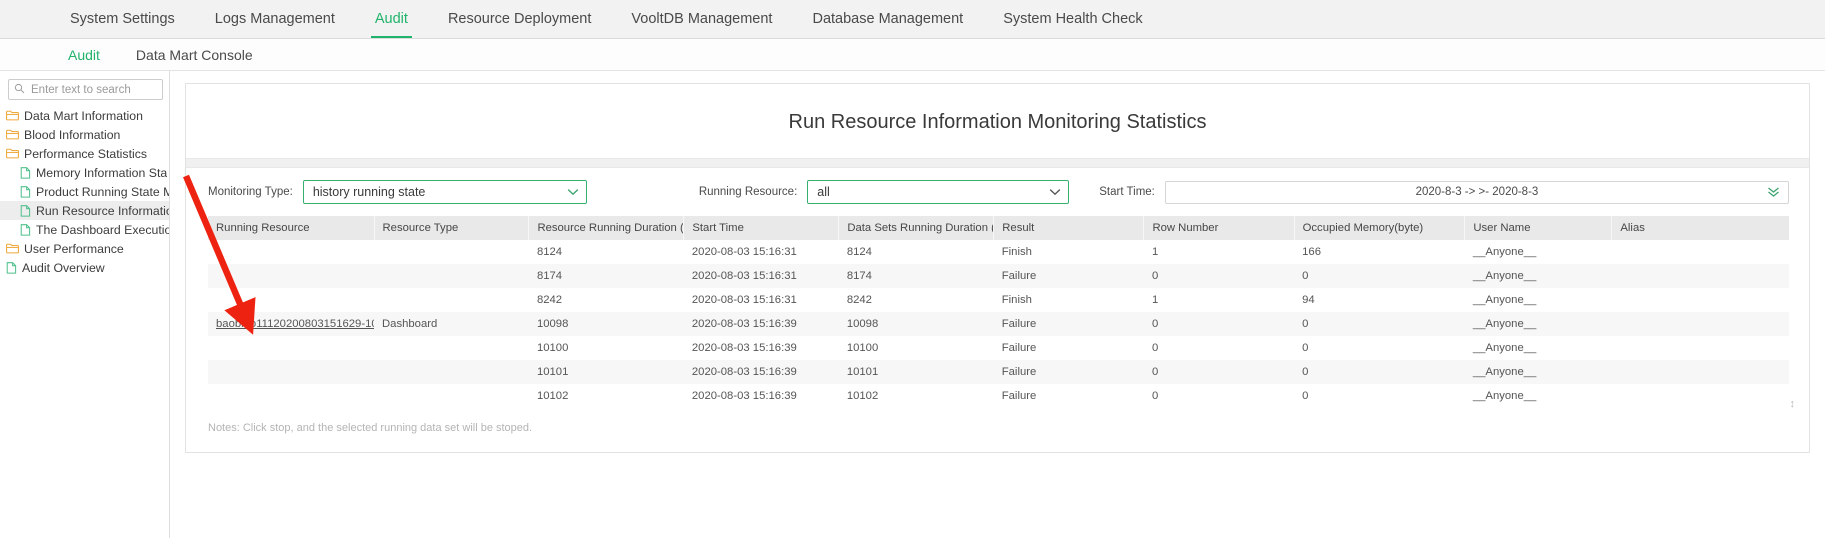 The width and height of the screenshot is (1825, 538). What do you see at coordinates (552, 372) in the screenshot?
I see `table-cell-resource-duration: 10101` at bounding box center [552, 372].